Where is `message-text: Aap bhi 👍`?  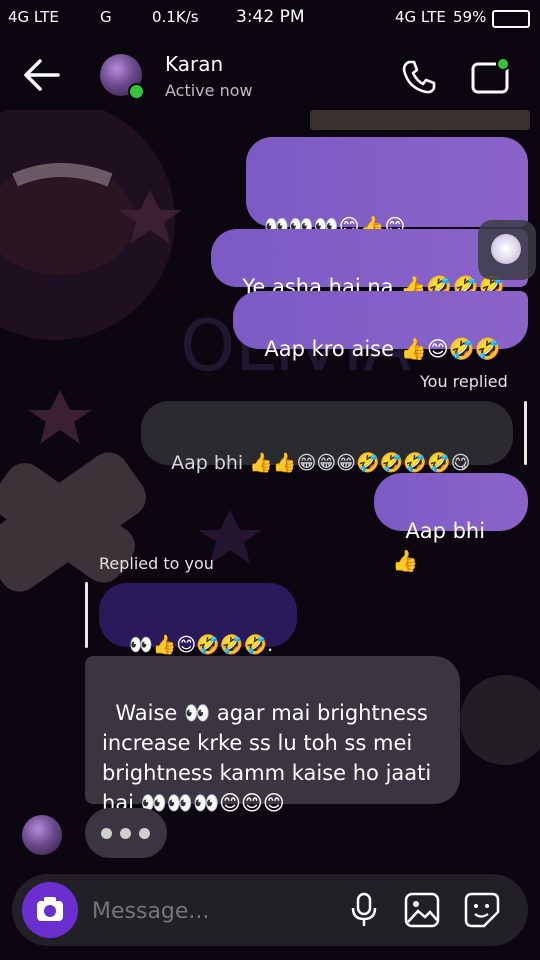 message-text: Aap bhi 👍 is located at coordinates (442, 546).